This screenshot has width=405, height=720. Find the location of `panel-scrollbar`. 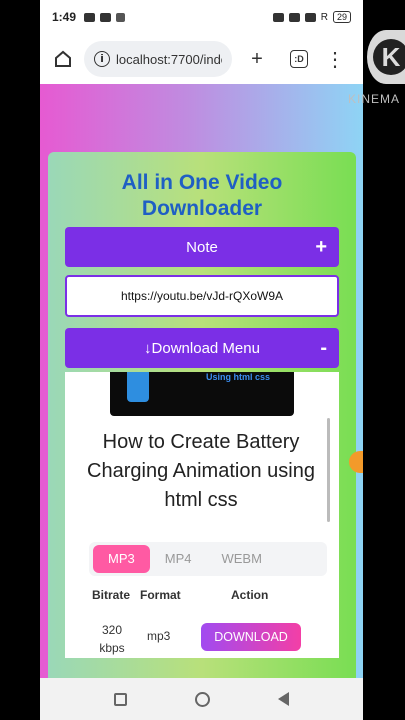

panel-scrollbar is located at coordinates (328, 470).